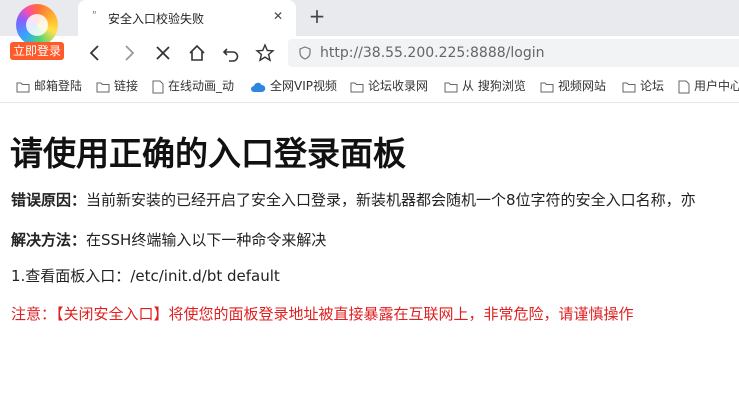 This screenshot has width=739, height=414. I want to click on error-reason-label: 错误原因：, so click(49, 200).